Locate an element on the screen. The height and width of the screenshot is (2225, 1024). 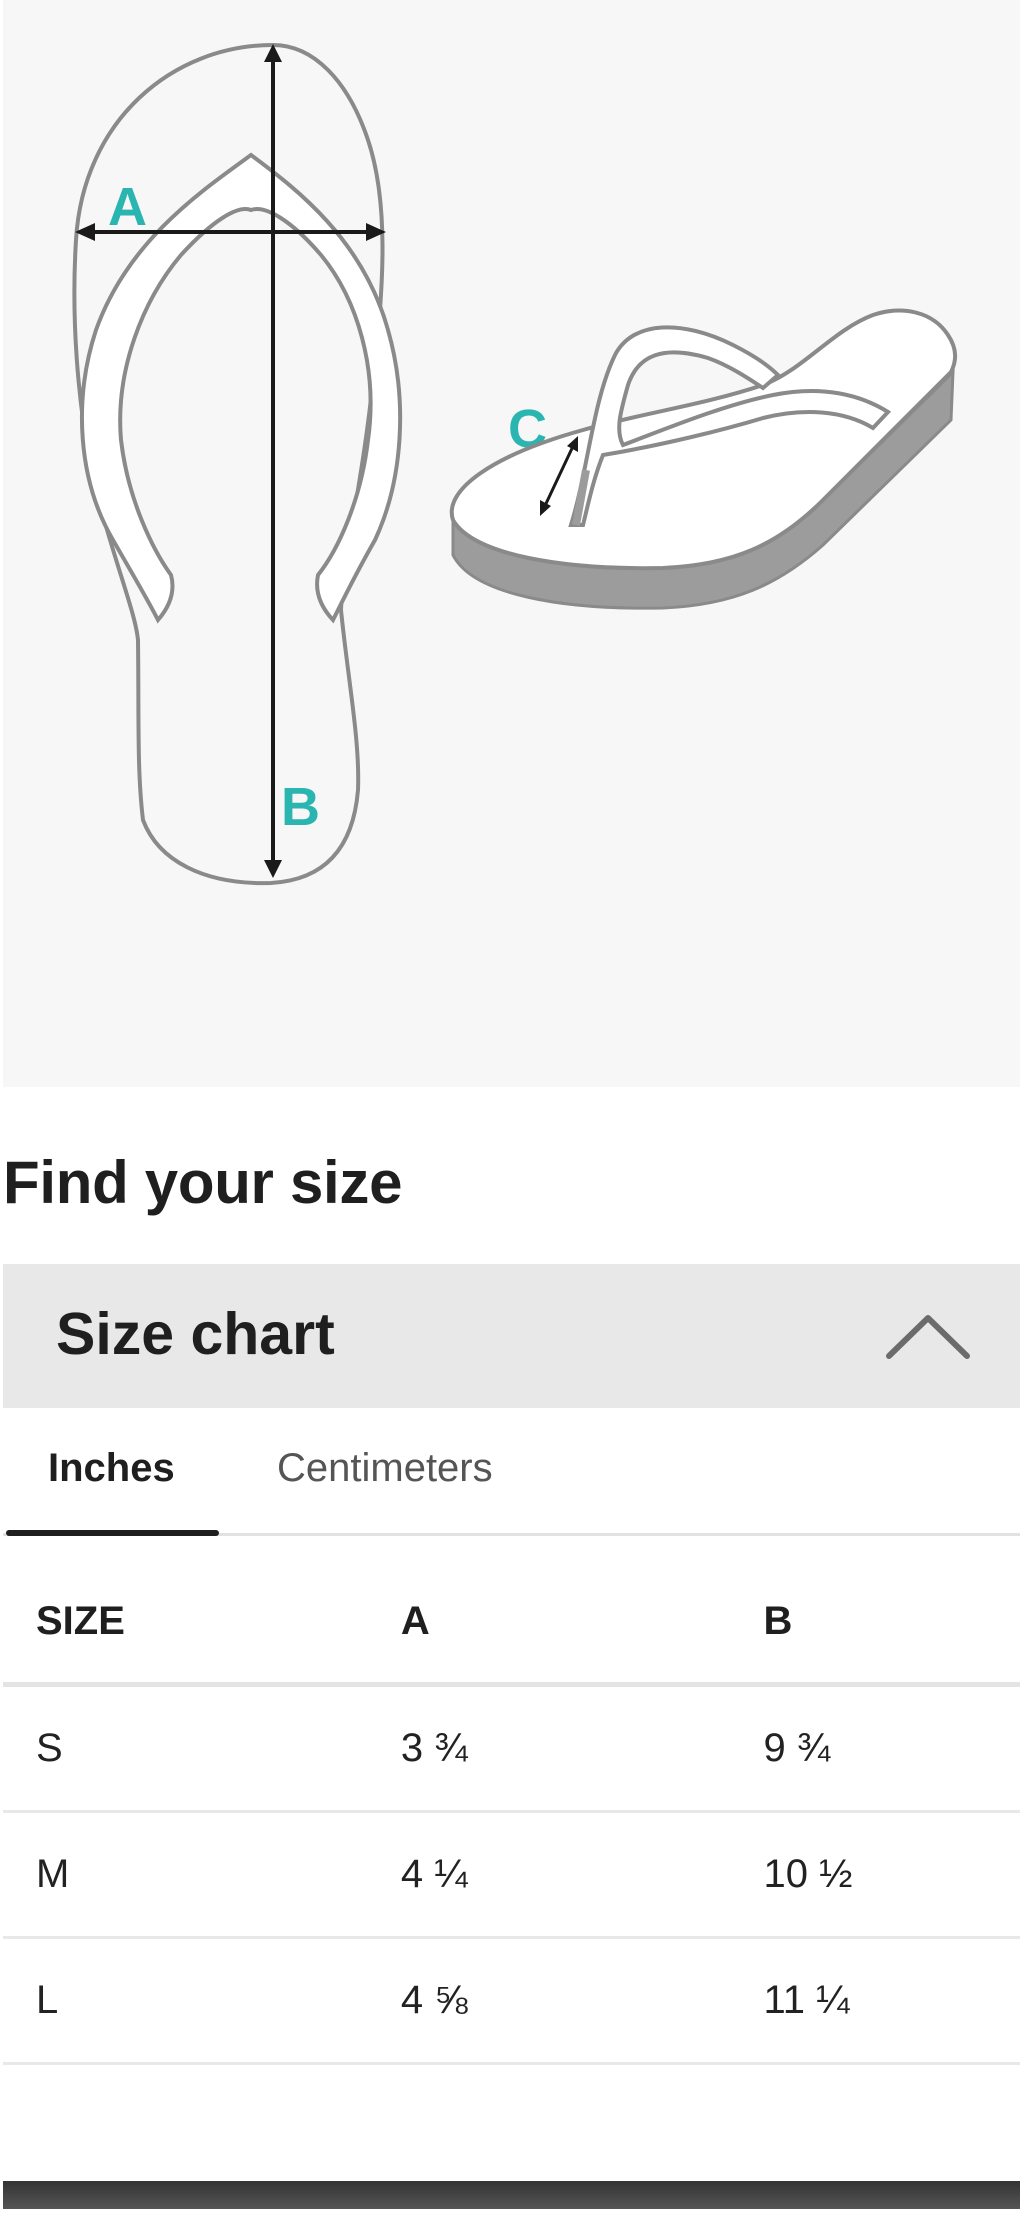
find-your-size-heading: Find your size is located at coordinates (203, 1182).